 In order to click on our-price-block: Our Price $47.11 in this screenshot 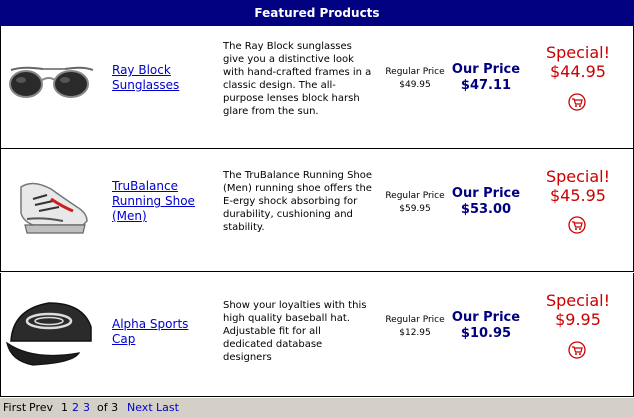, I will do `click(486, 78)`.